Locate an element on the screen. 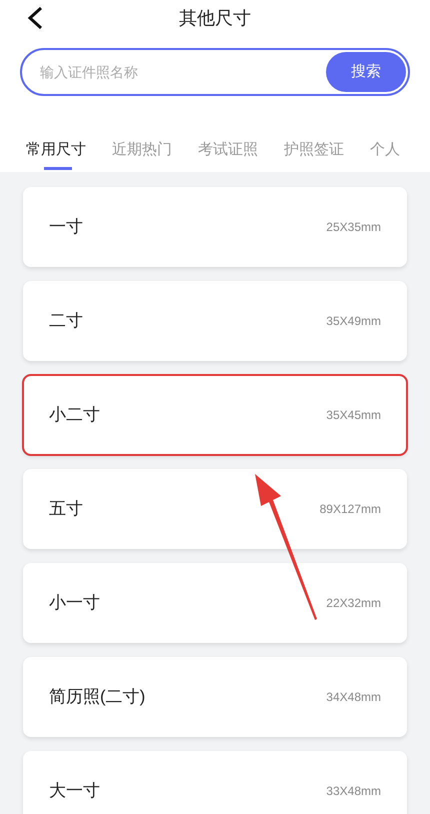  size-name: 一寸 is located at coordinates (66, 227).